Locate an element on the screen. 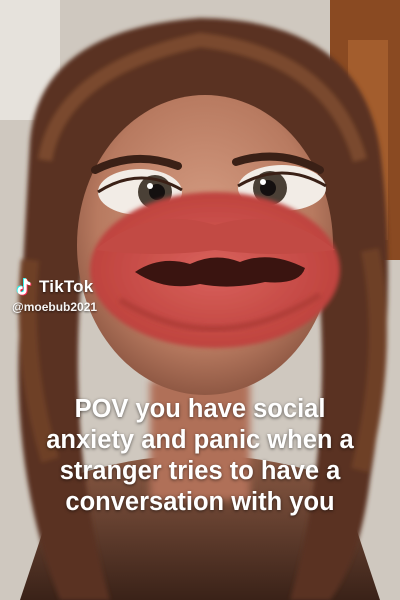  caption-line: POV you have social is located at coordinates (200, 409).